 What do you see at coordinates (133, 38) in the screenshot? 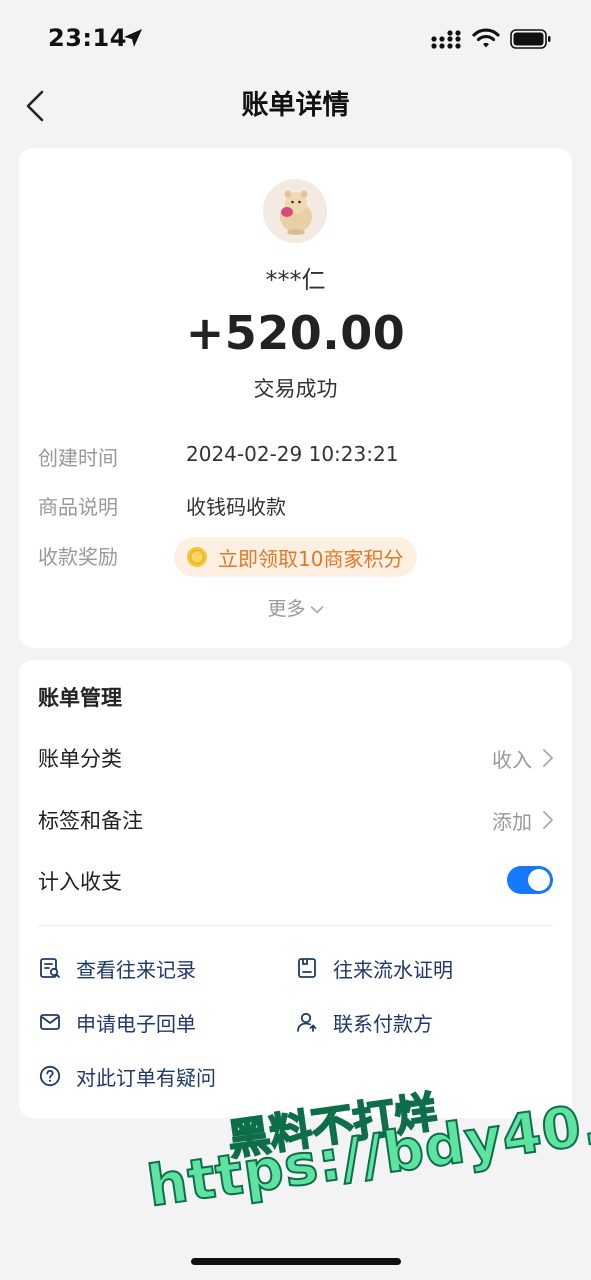
I see `location-arrow-icon` at bounding box center [133, 38].